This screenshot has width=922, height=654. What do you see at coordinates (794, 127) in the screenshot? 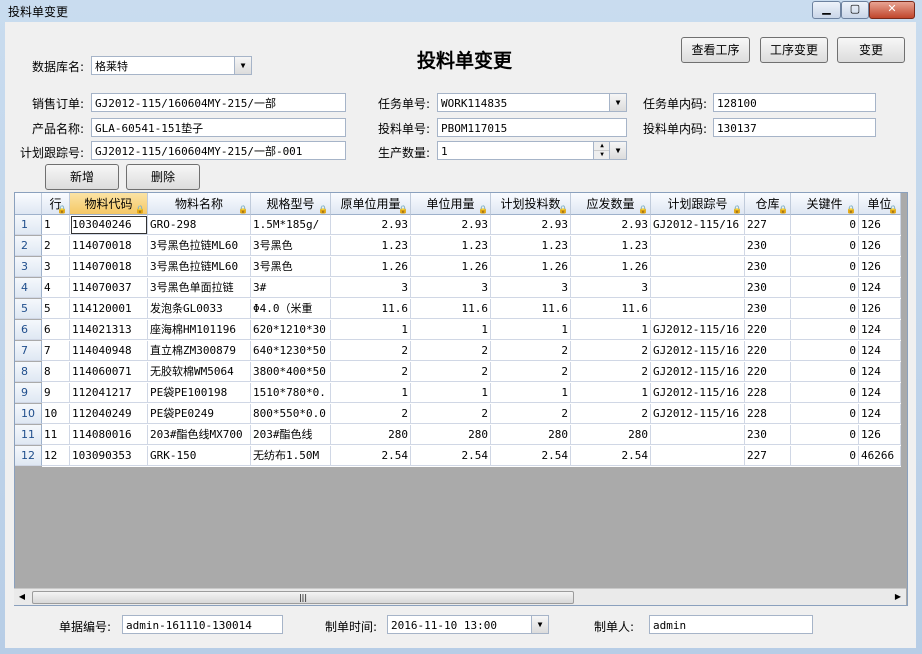
I see `feed-inner-field: 130137` at bounding box center [794, 127].